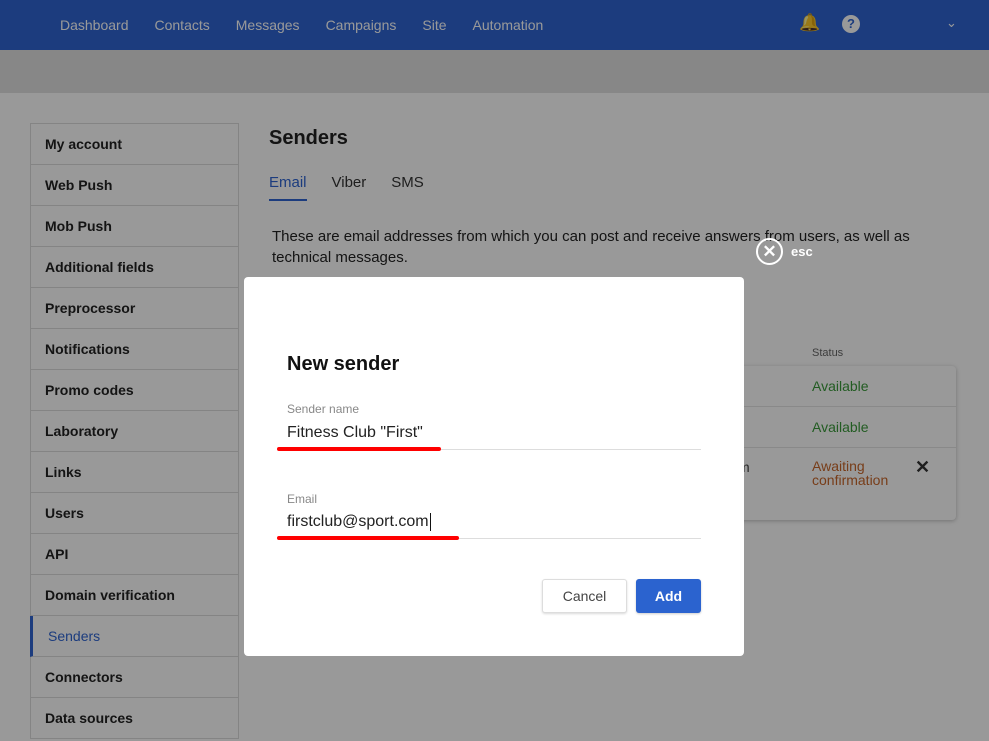  I want to click on esc-label: esc, so click(802, 251).